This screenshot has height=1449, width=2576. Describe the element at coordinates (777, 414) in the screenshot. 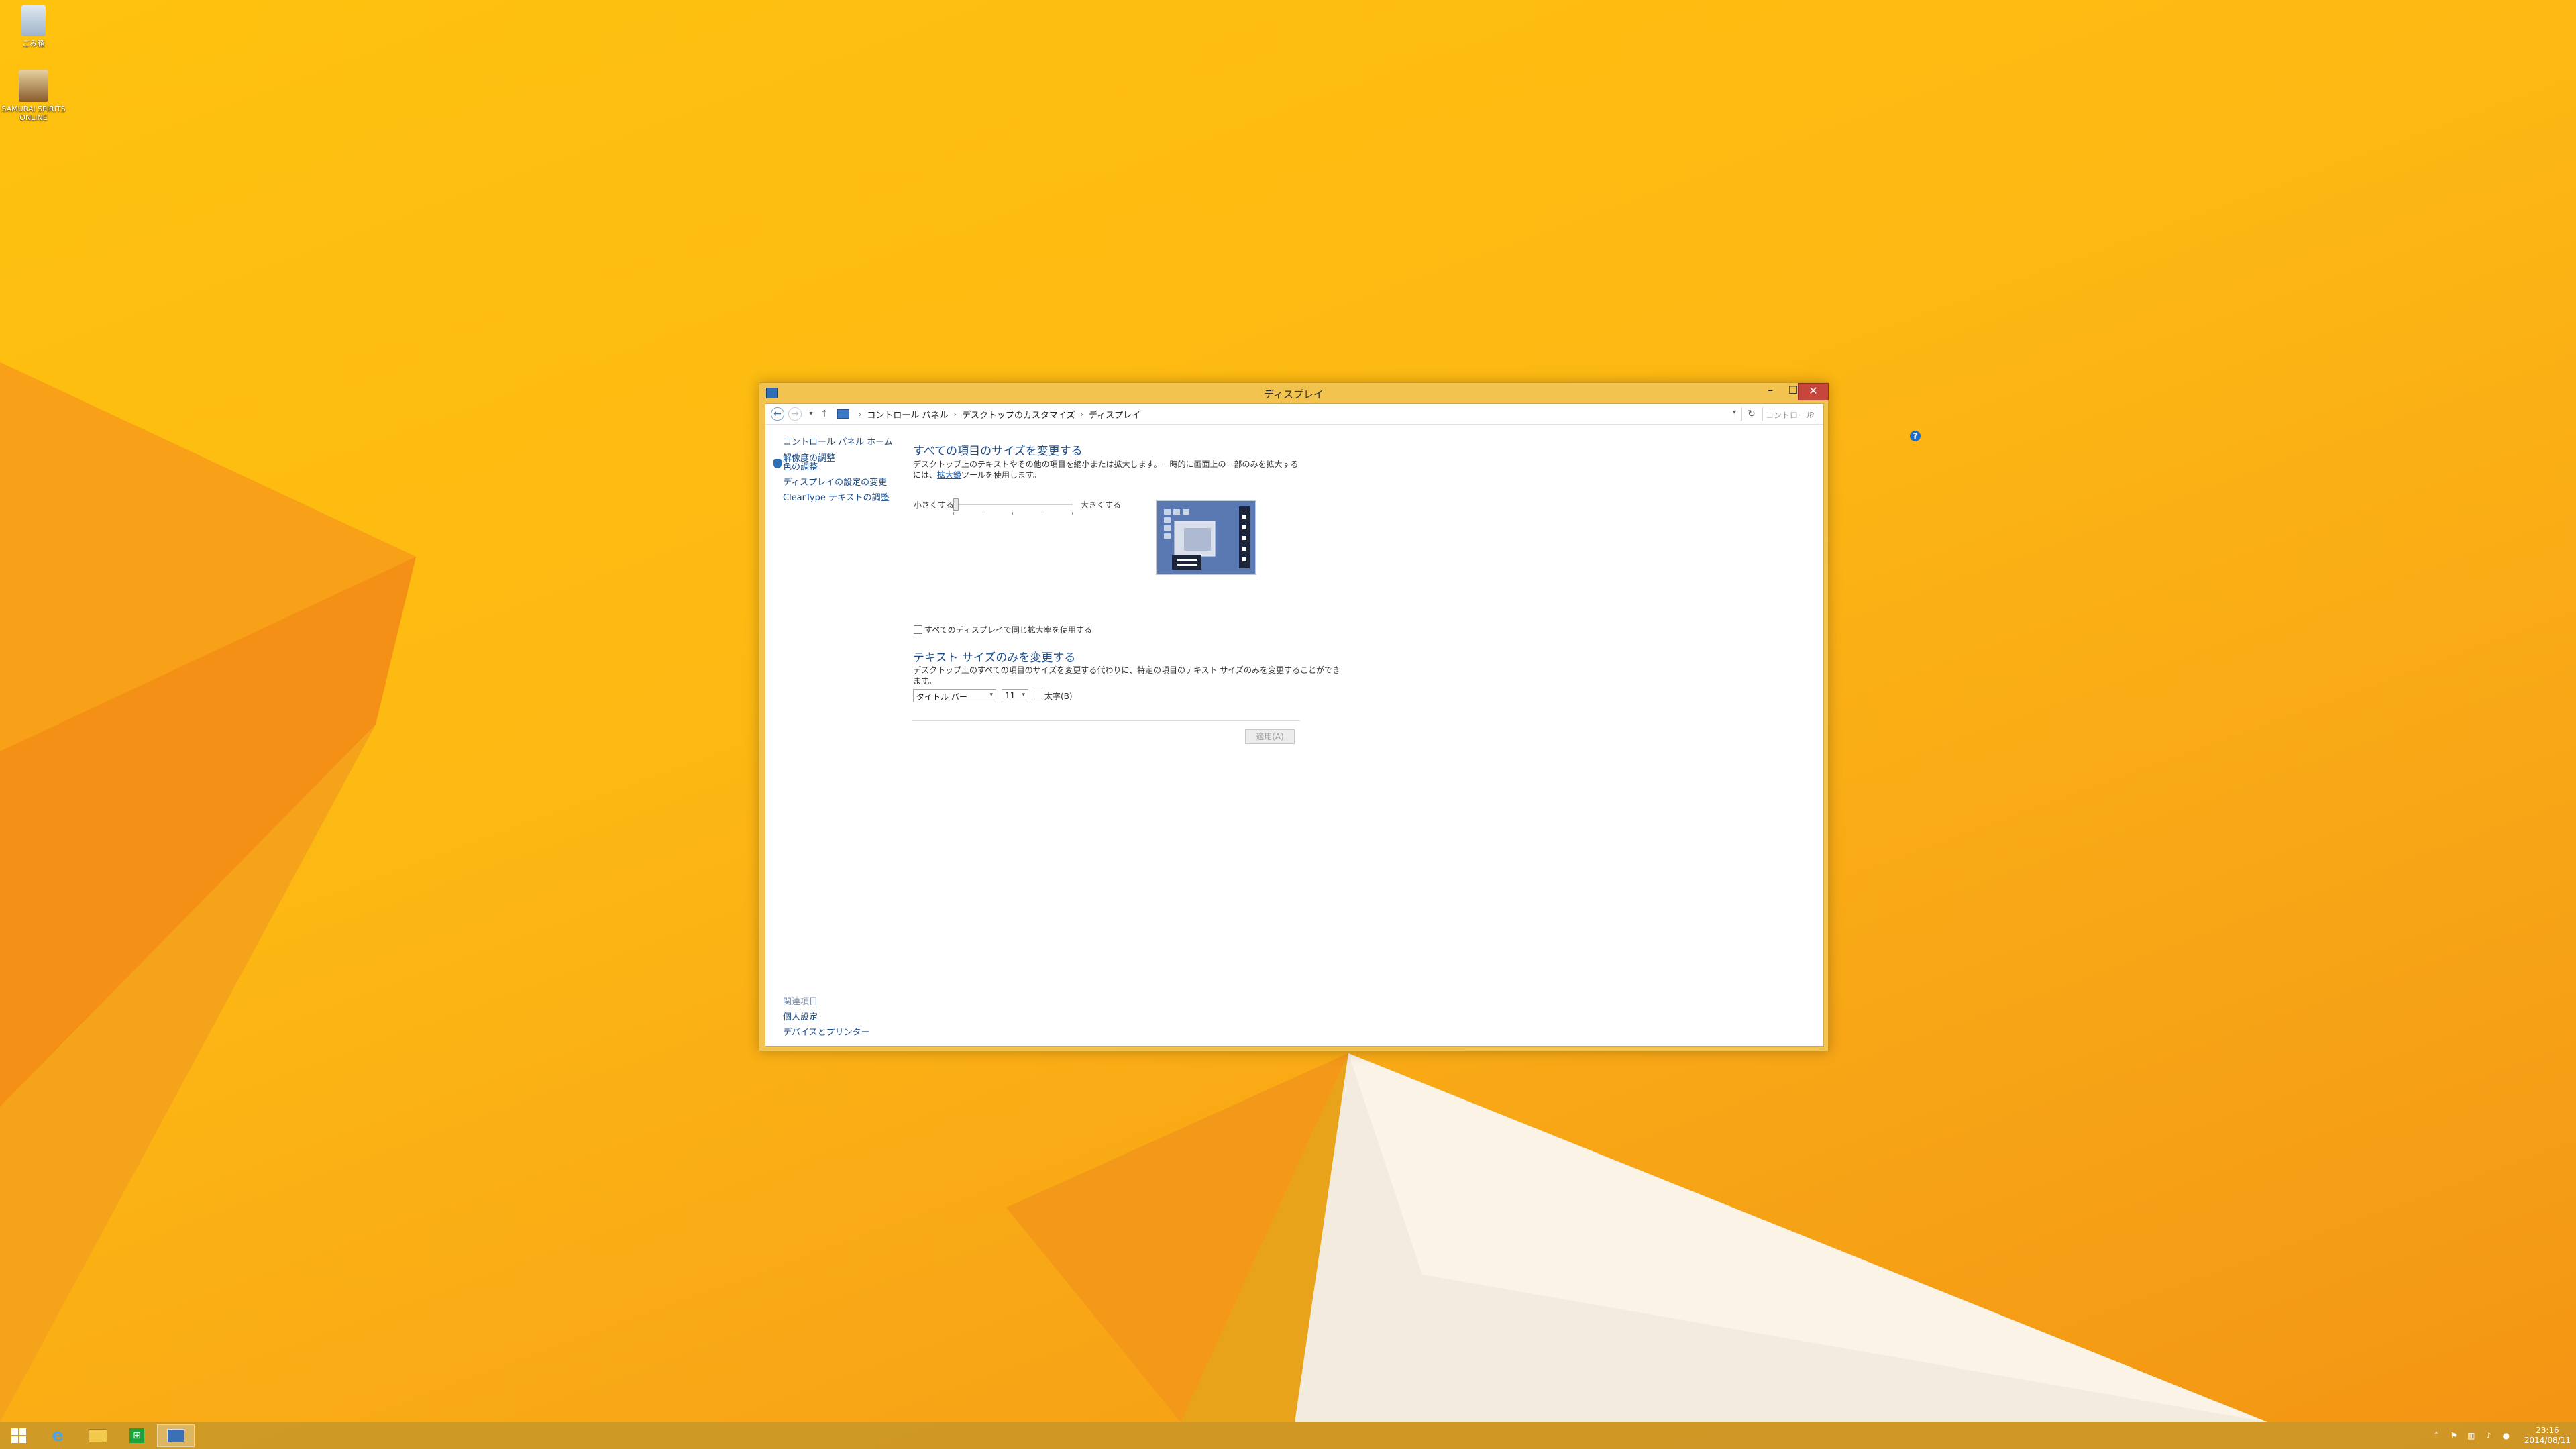

I see `back-arrow-icon: ←` at that location.